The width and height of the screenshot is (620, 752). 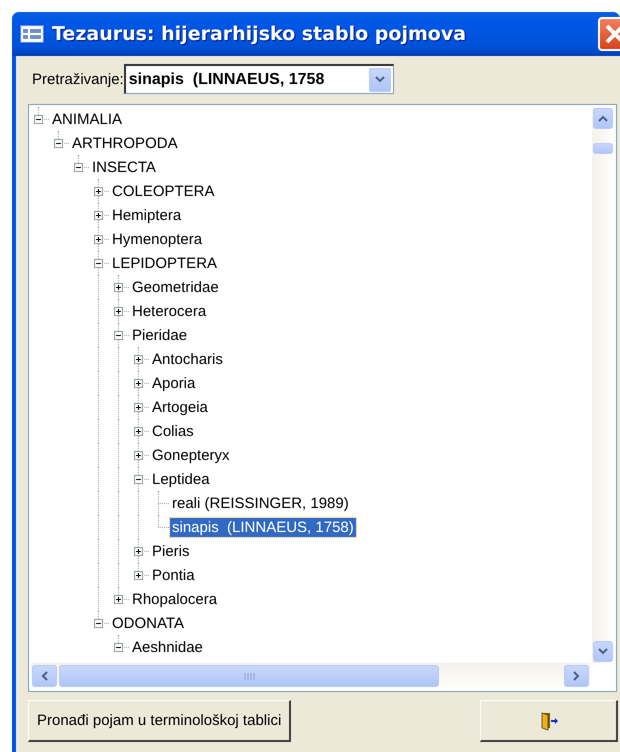 What do you see at coordinates (175, 287) in the screenshot?
I see `tree-item: Geometridae` at bounding box center [175, 287].